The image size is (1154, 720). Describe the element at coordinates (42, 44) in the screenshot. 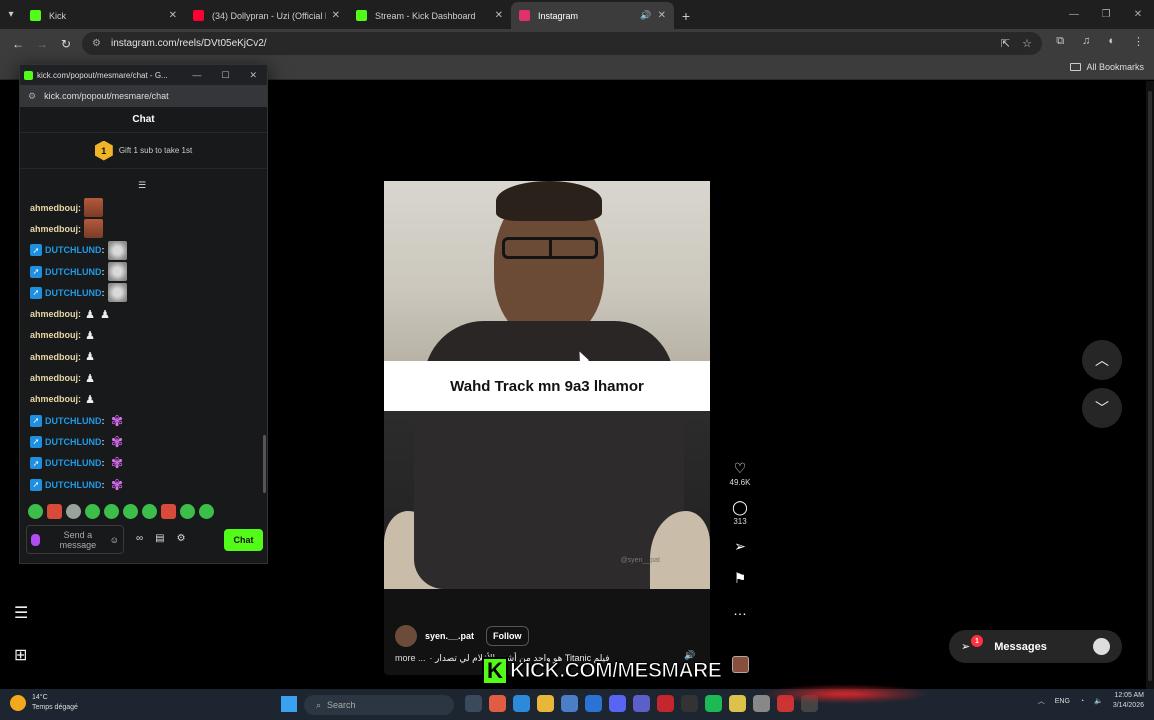

I see `forward-button: →` at that location.